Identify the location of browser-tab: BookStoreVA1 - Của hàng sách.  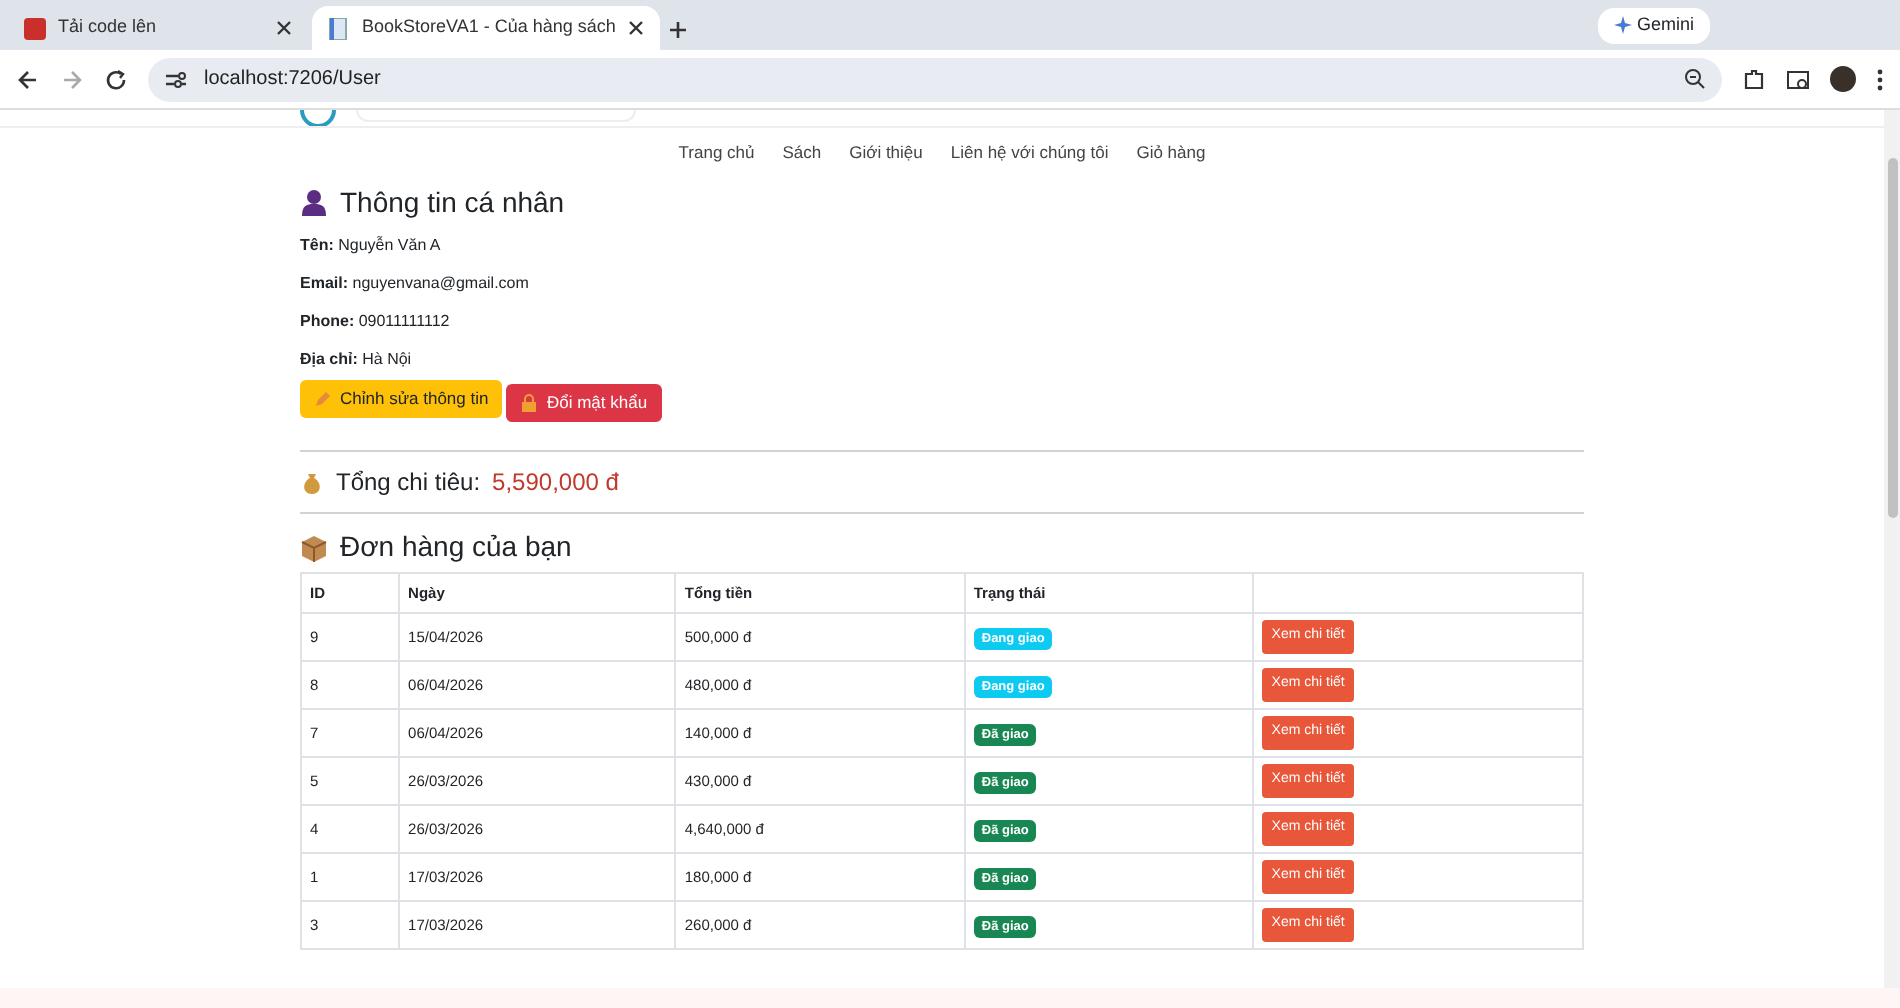
(486, 28).